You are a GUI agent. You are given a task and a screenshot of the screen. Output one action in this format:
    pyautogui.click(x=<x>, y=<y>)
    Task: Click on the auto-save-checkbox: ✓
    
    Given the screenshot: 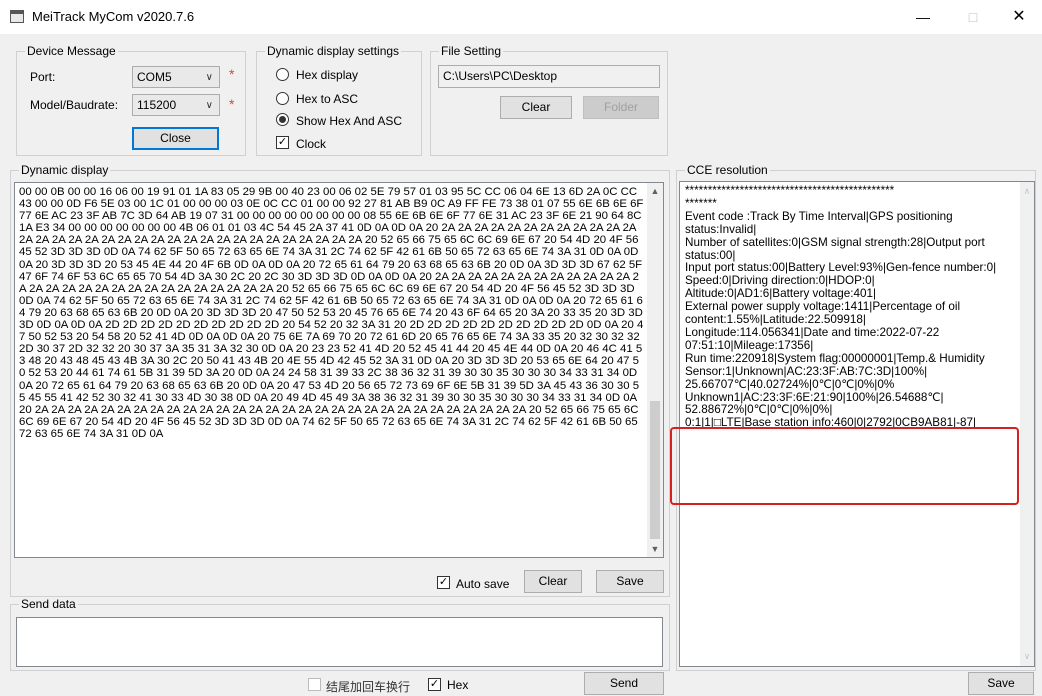 What is the action you would take?
    pyautogui.click(x=443, y=582)
    